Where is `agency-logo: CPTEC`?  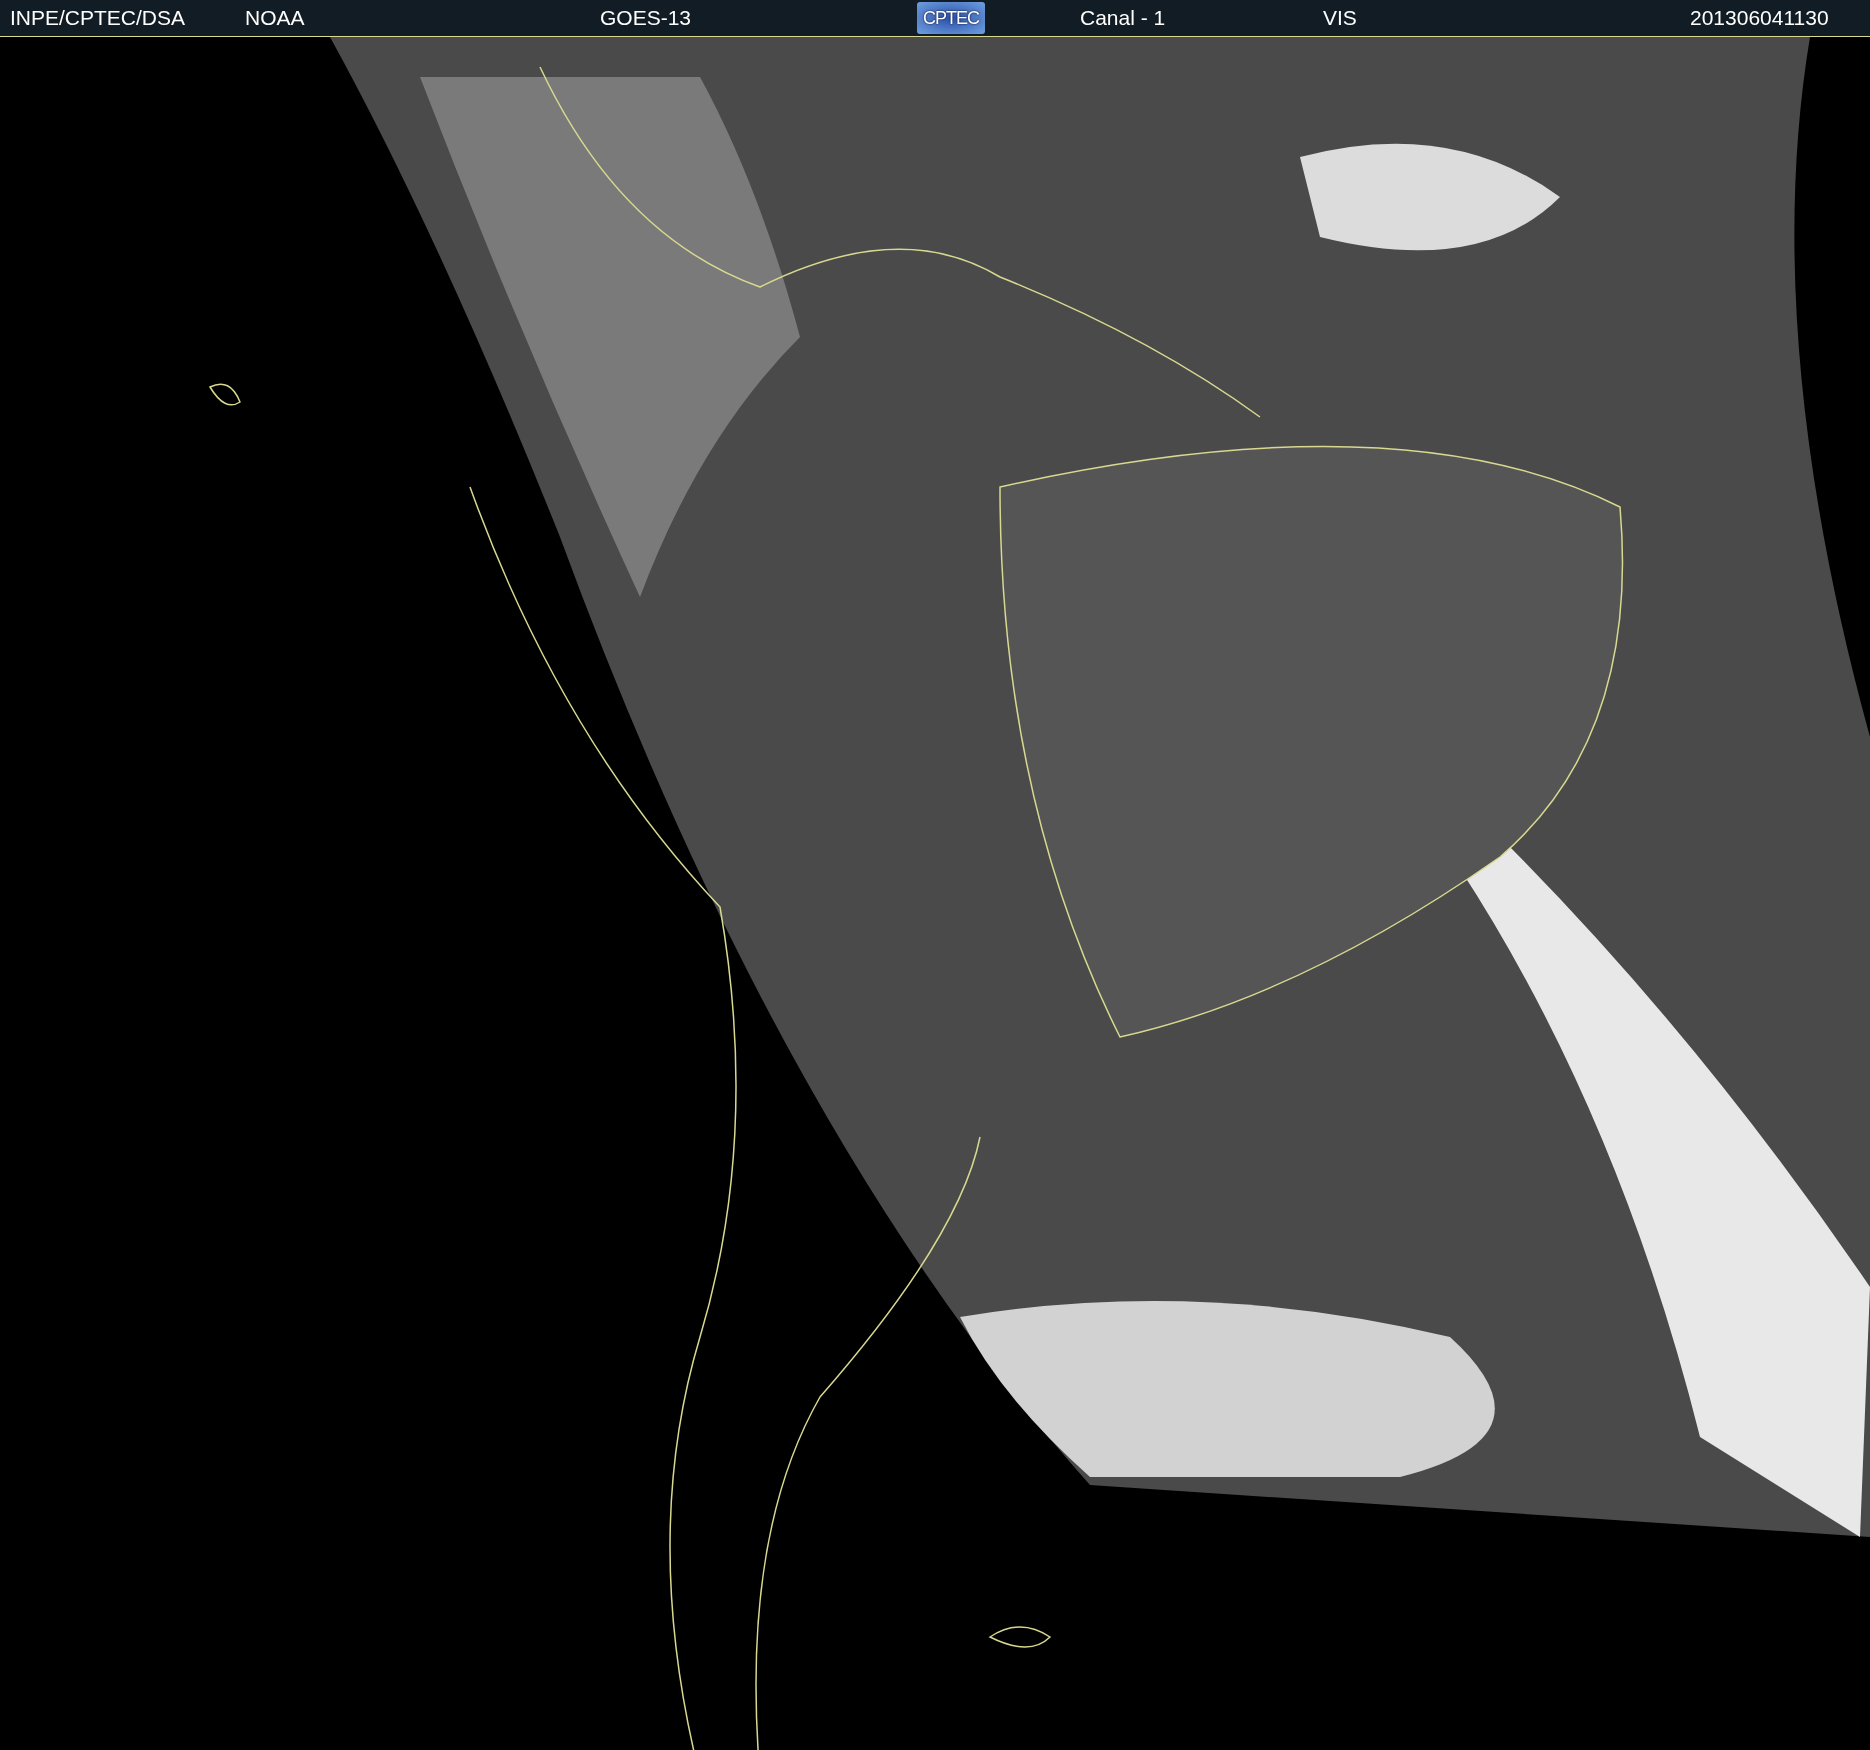 agency-logo: CPTEC is located at coordinates (951, 18).